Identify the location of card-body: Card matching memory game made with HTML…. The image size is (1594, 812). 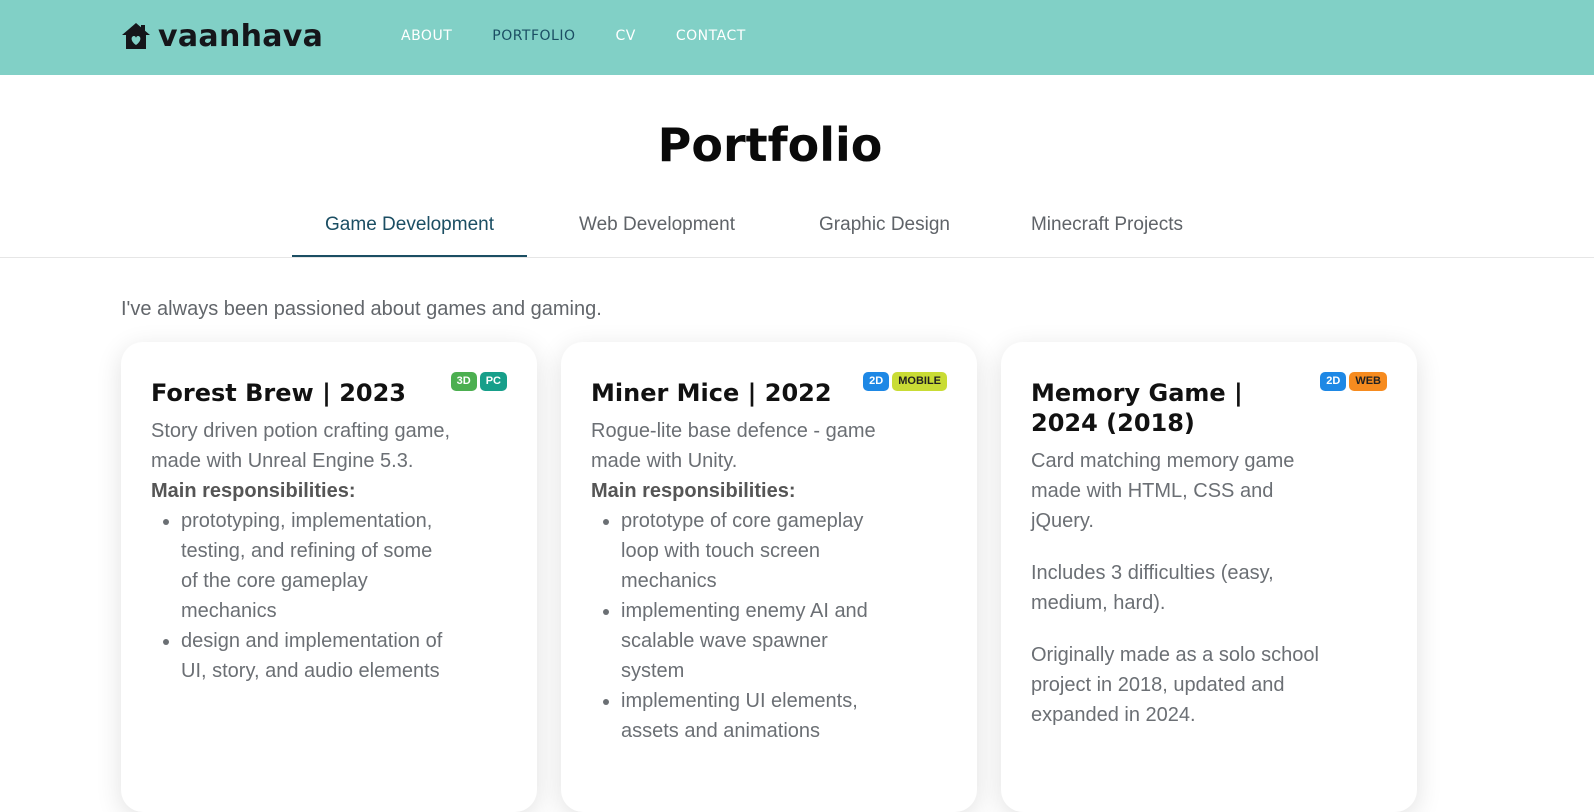
(1181, 588).